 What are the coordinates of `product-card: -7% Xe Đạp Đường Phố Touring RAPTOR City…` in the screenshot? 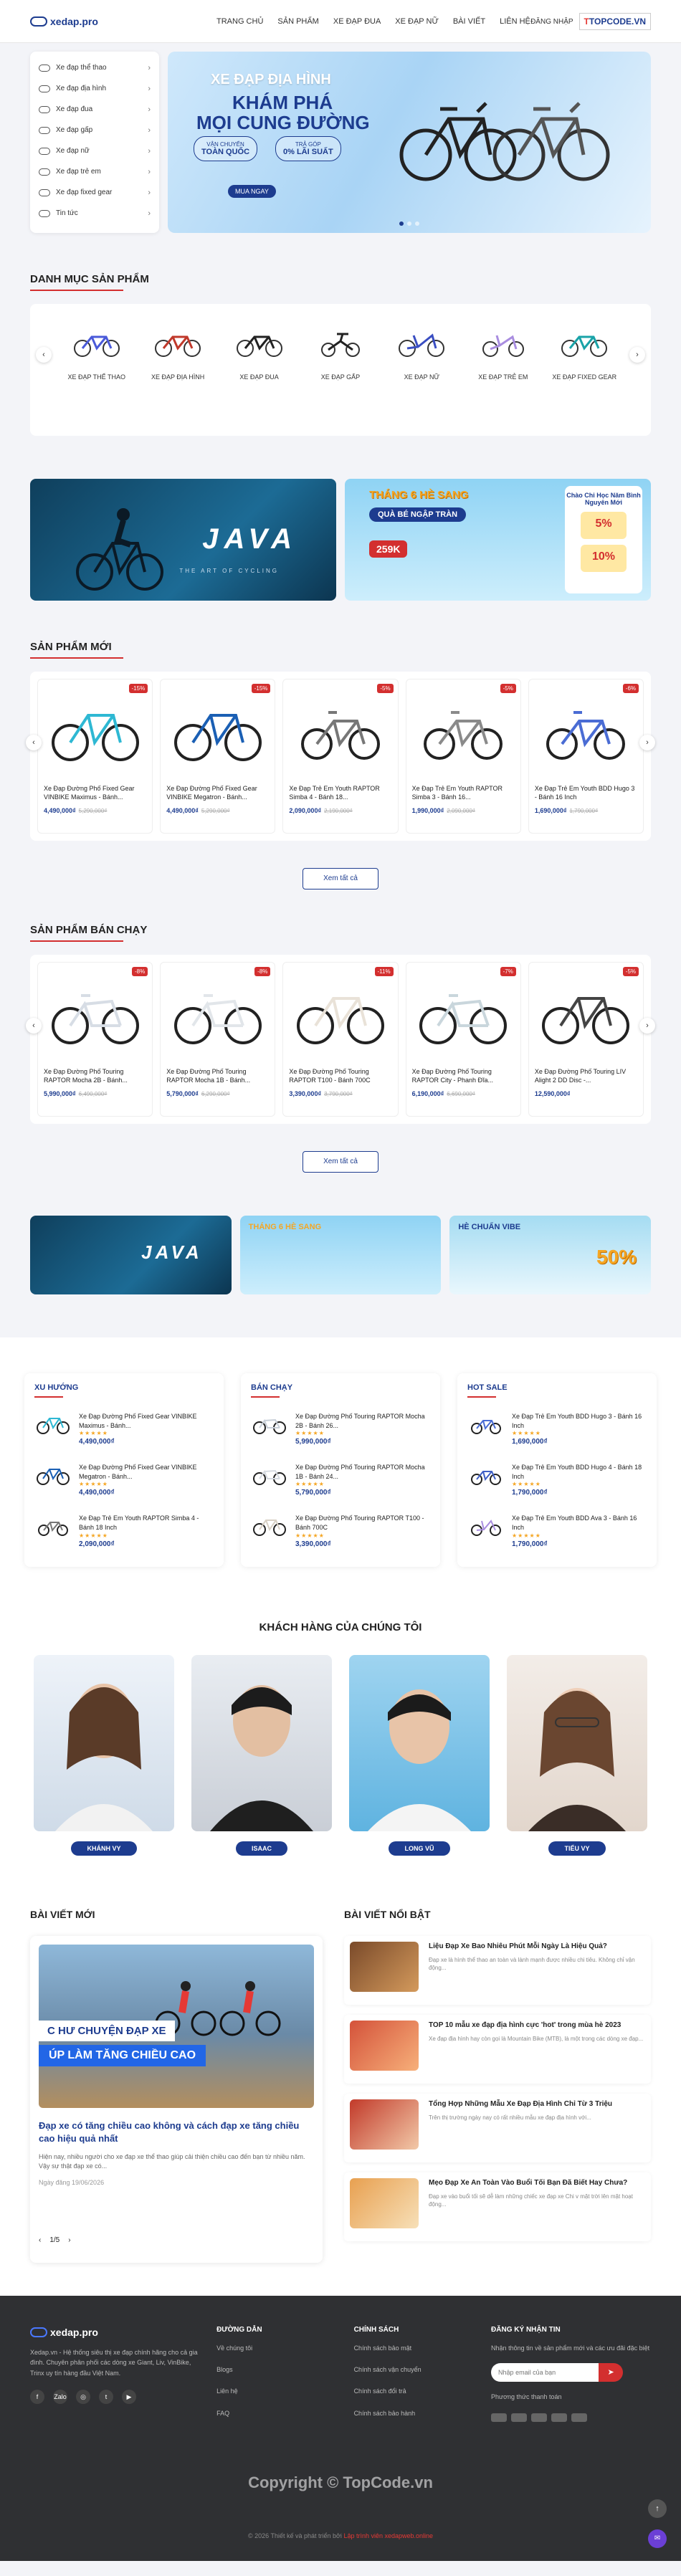 It's located at (463, 1039).